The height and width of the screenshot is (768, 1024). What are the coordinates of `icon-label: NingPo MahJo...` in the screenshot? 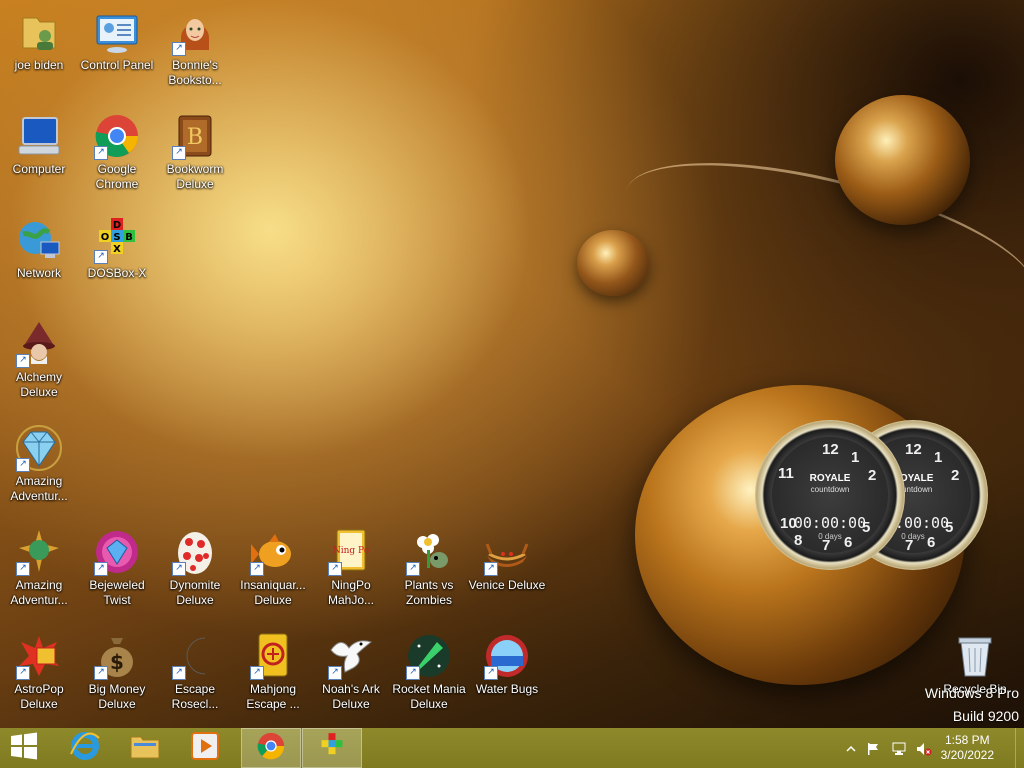 It's located at (351, 592).